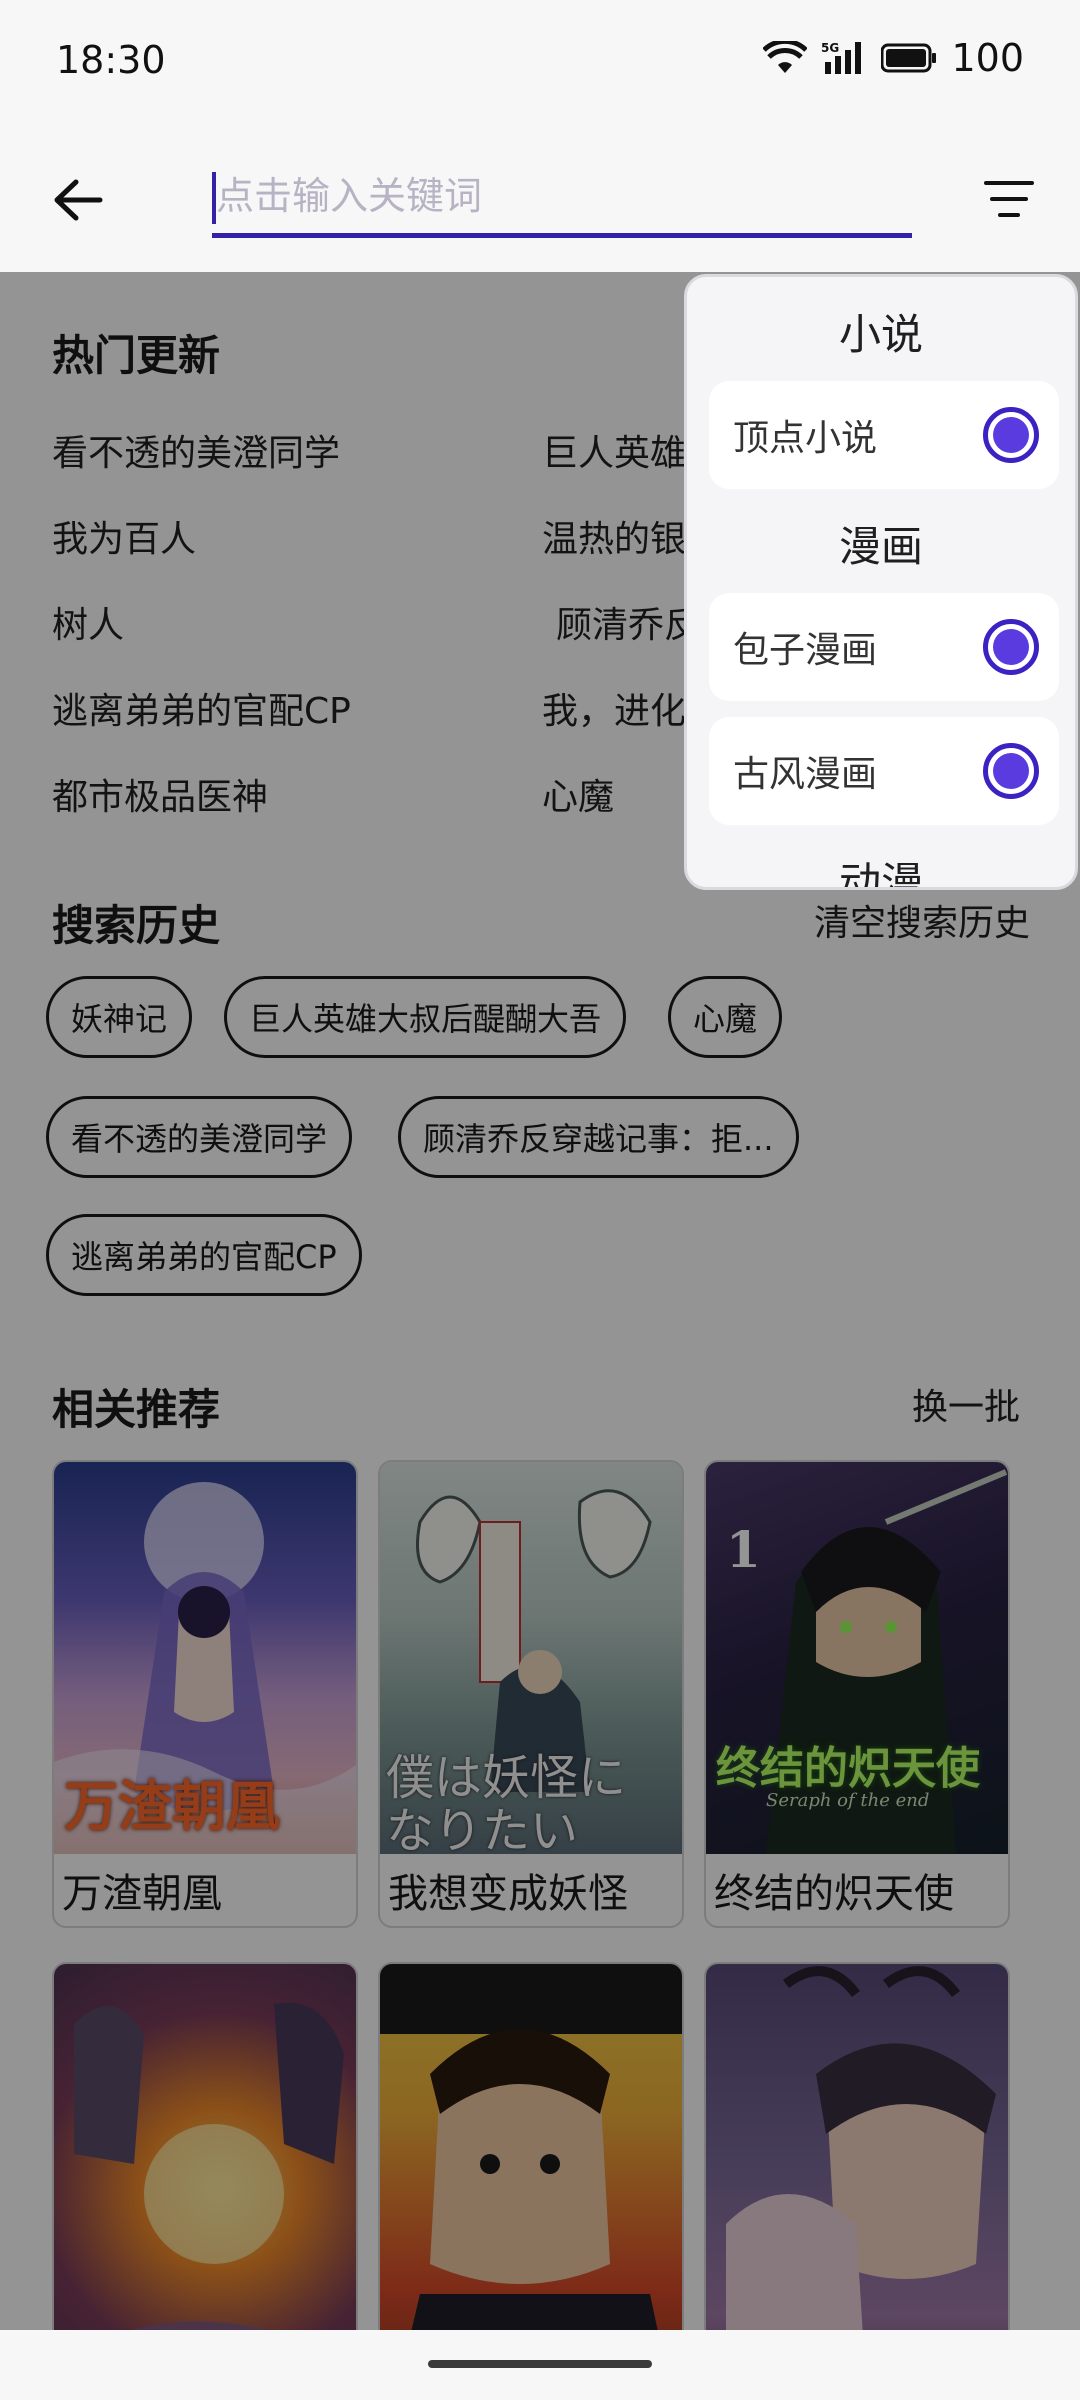 Image resolution: width=1080 pixels, height=2400 pixels. I want to click on status-icons: 5G 100, so click(893, 58).